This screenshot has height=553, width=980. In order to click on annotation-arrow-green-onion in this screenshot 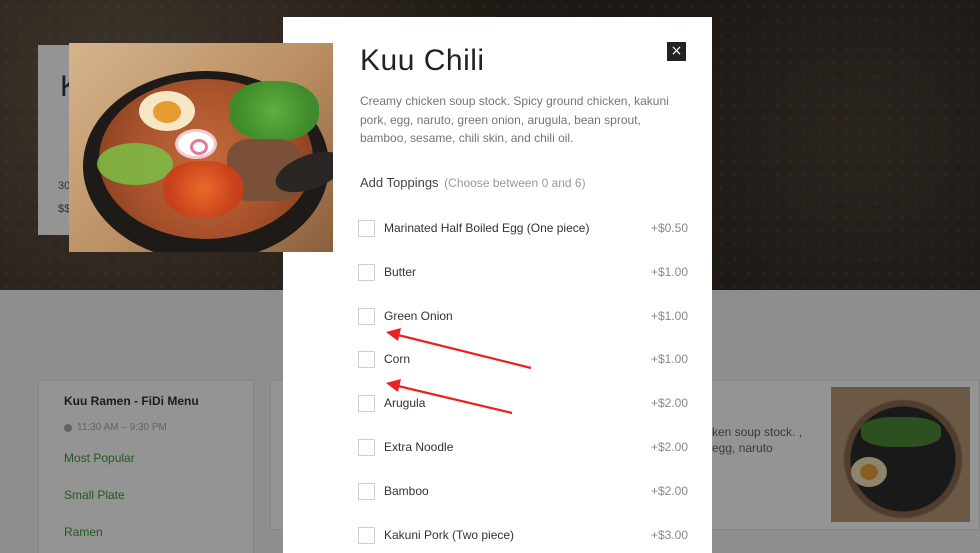, I will do `click(459, 349)`.